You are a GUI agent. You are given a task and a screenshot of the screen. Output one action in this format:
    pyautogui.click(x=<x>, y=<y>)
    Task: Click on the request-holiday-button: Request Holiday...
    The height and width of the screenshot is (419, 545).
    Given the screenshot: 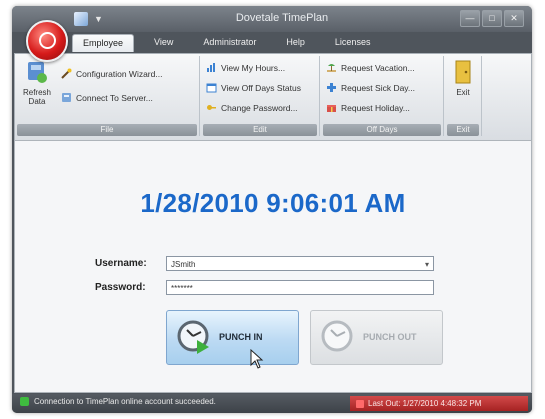 What is the action you would take?
    pyautogui.click(x=368, y=107)
    